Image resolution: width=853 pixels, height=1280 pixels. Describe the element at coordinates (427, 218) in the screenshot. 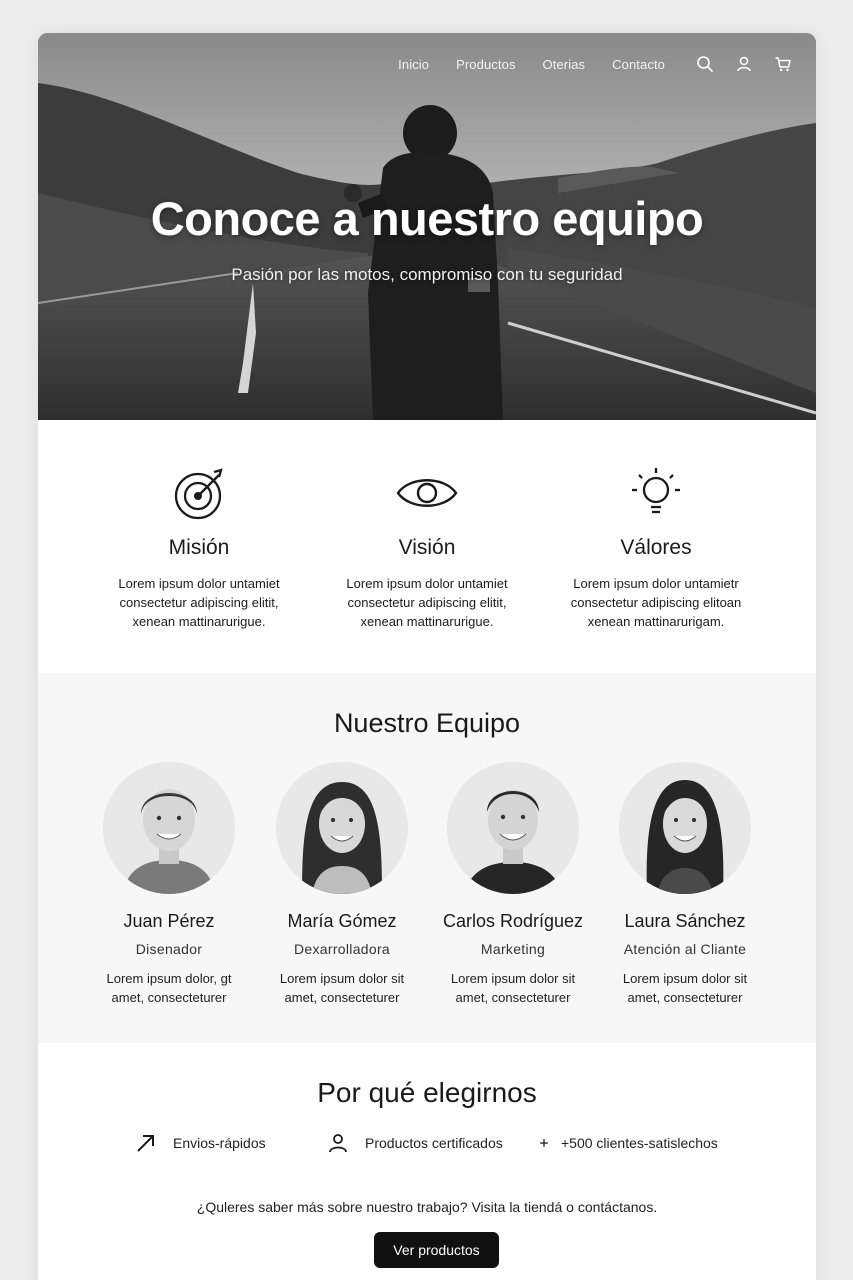

I see `hero-title: Conoce a nuestro equipo` at that location.